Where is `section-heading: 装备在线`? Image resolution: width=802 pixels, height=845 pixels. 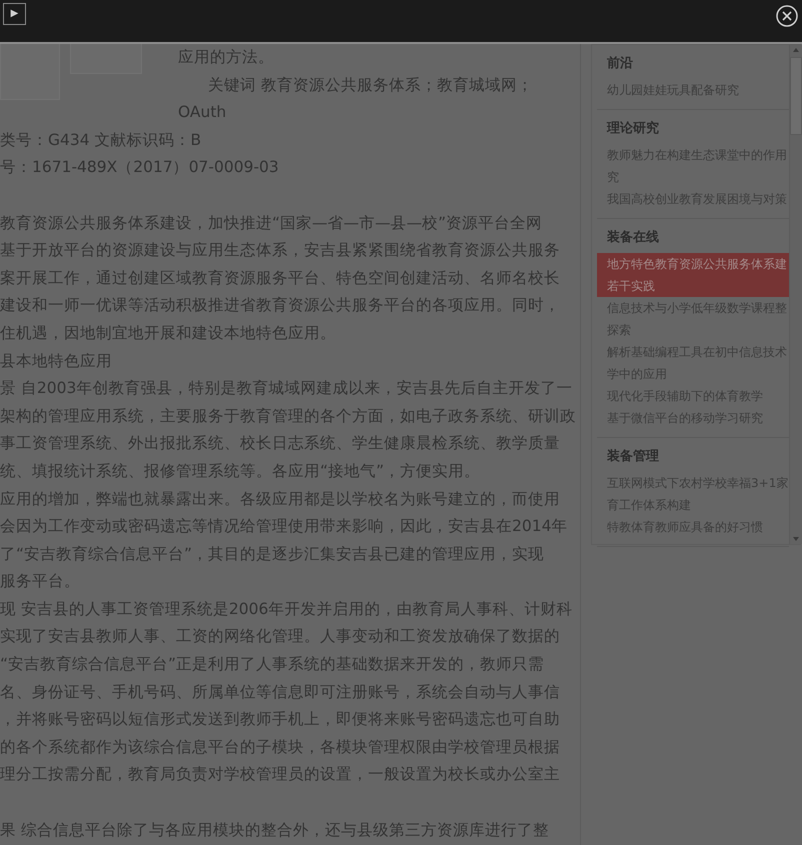
section-heading: 装备在线 is located at coordinates (633, 238).